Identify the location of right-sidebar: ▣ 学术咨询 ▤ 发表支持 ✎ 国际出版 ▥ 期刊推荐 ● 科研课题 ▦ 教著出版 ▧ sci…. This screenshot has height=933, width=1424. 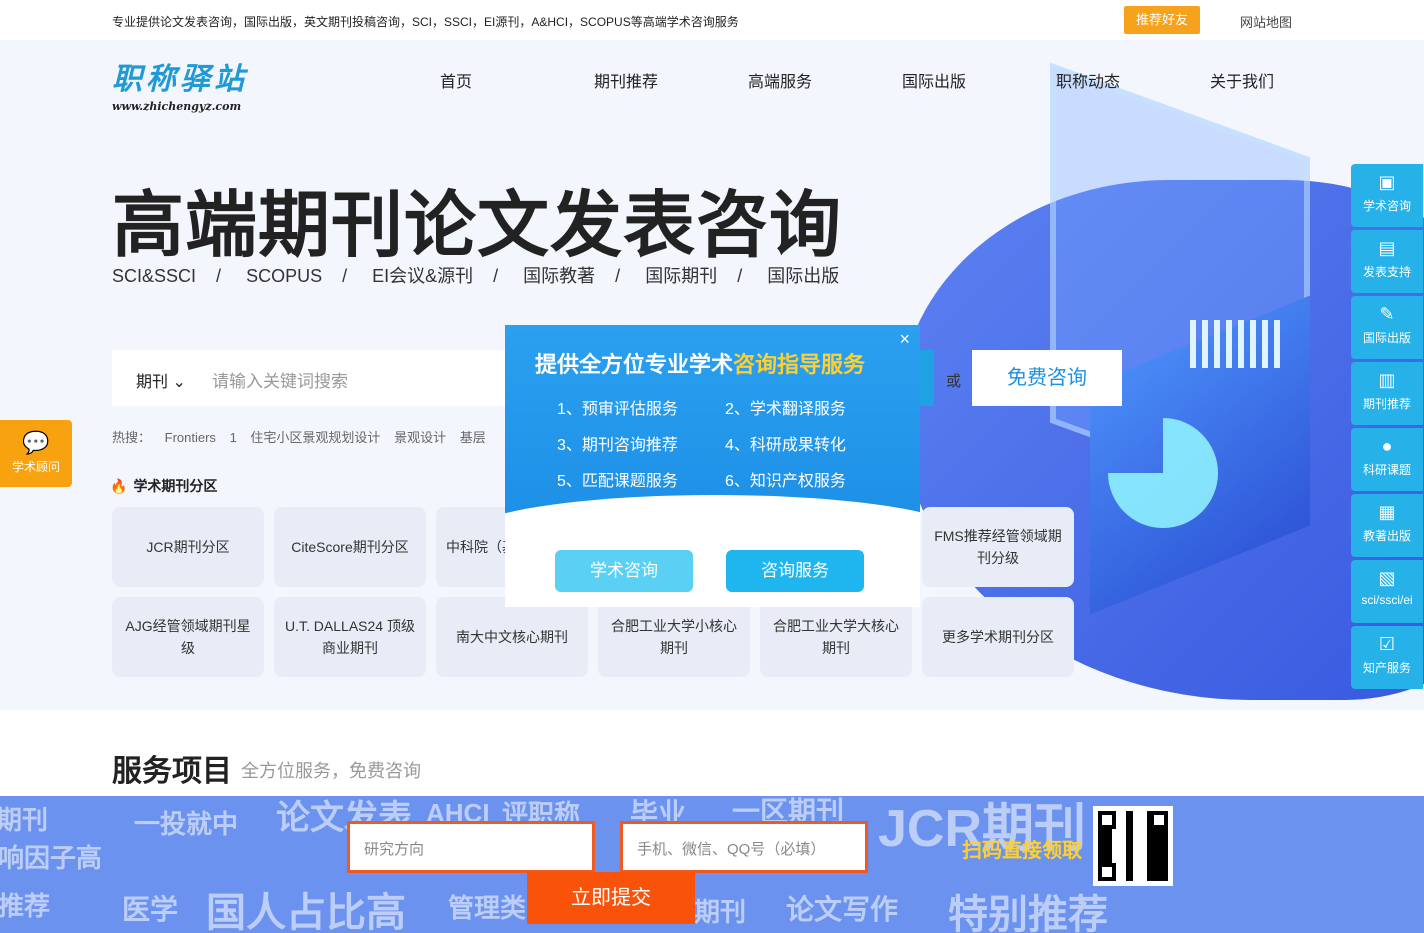
(1387, 428).